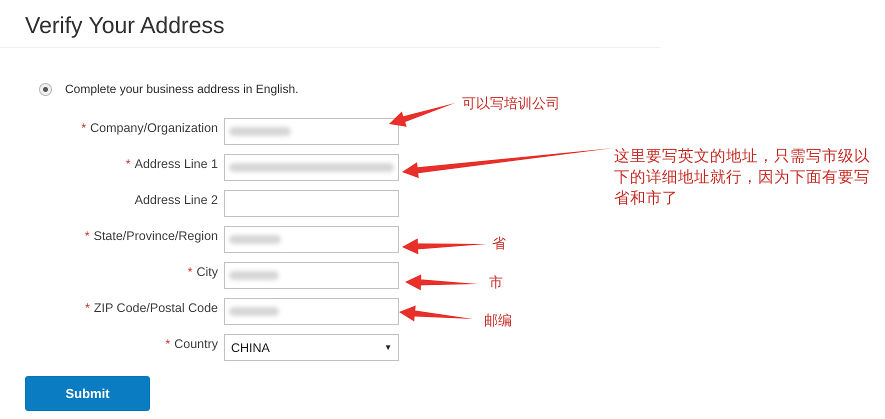 The width and height of the screenshot is (885, 419). What do you see at coordinates (422, 115) in the screenshot?
I see `arrow` at bounding box center [422, 115].